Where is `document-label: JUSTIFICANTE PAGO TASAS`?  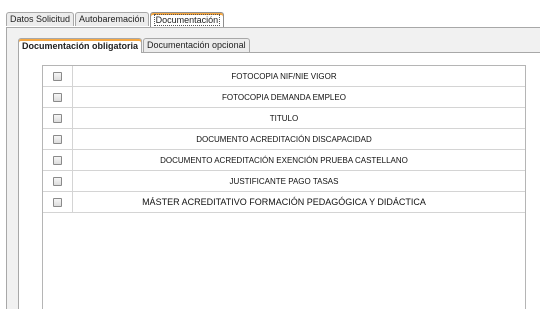
document-label: JUSTIFICANTE PAGO TASAS is located at coordinates (284, 181).